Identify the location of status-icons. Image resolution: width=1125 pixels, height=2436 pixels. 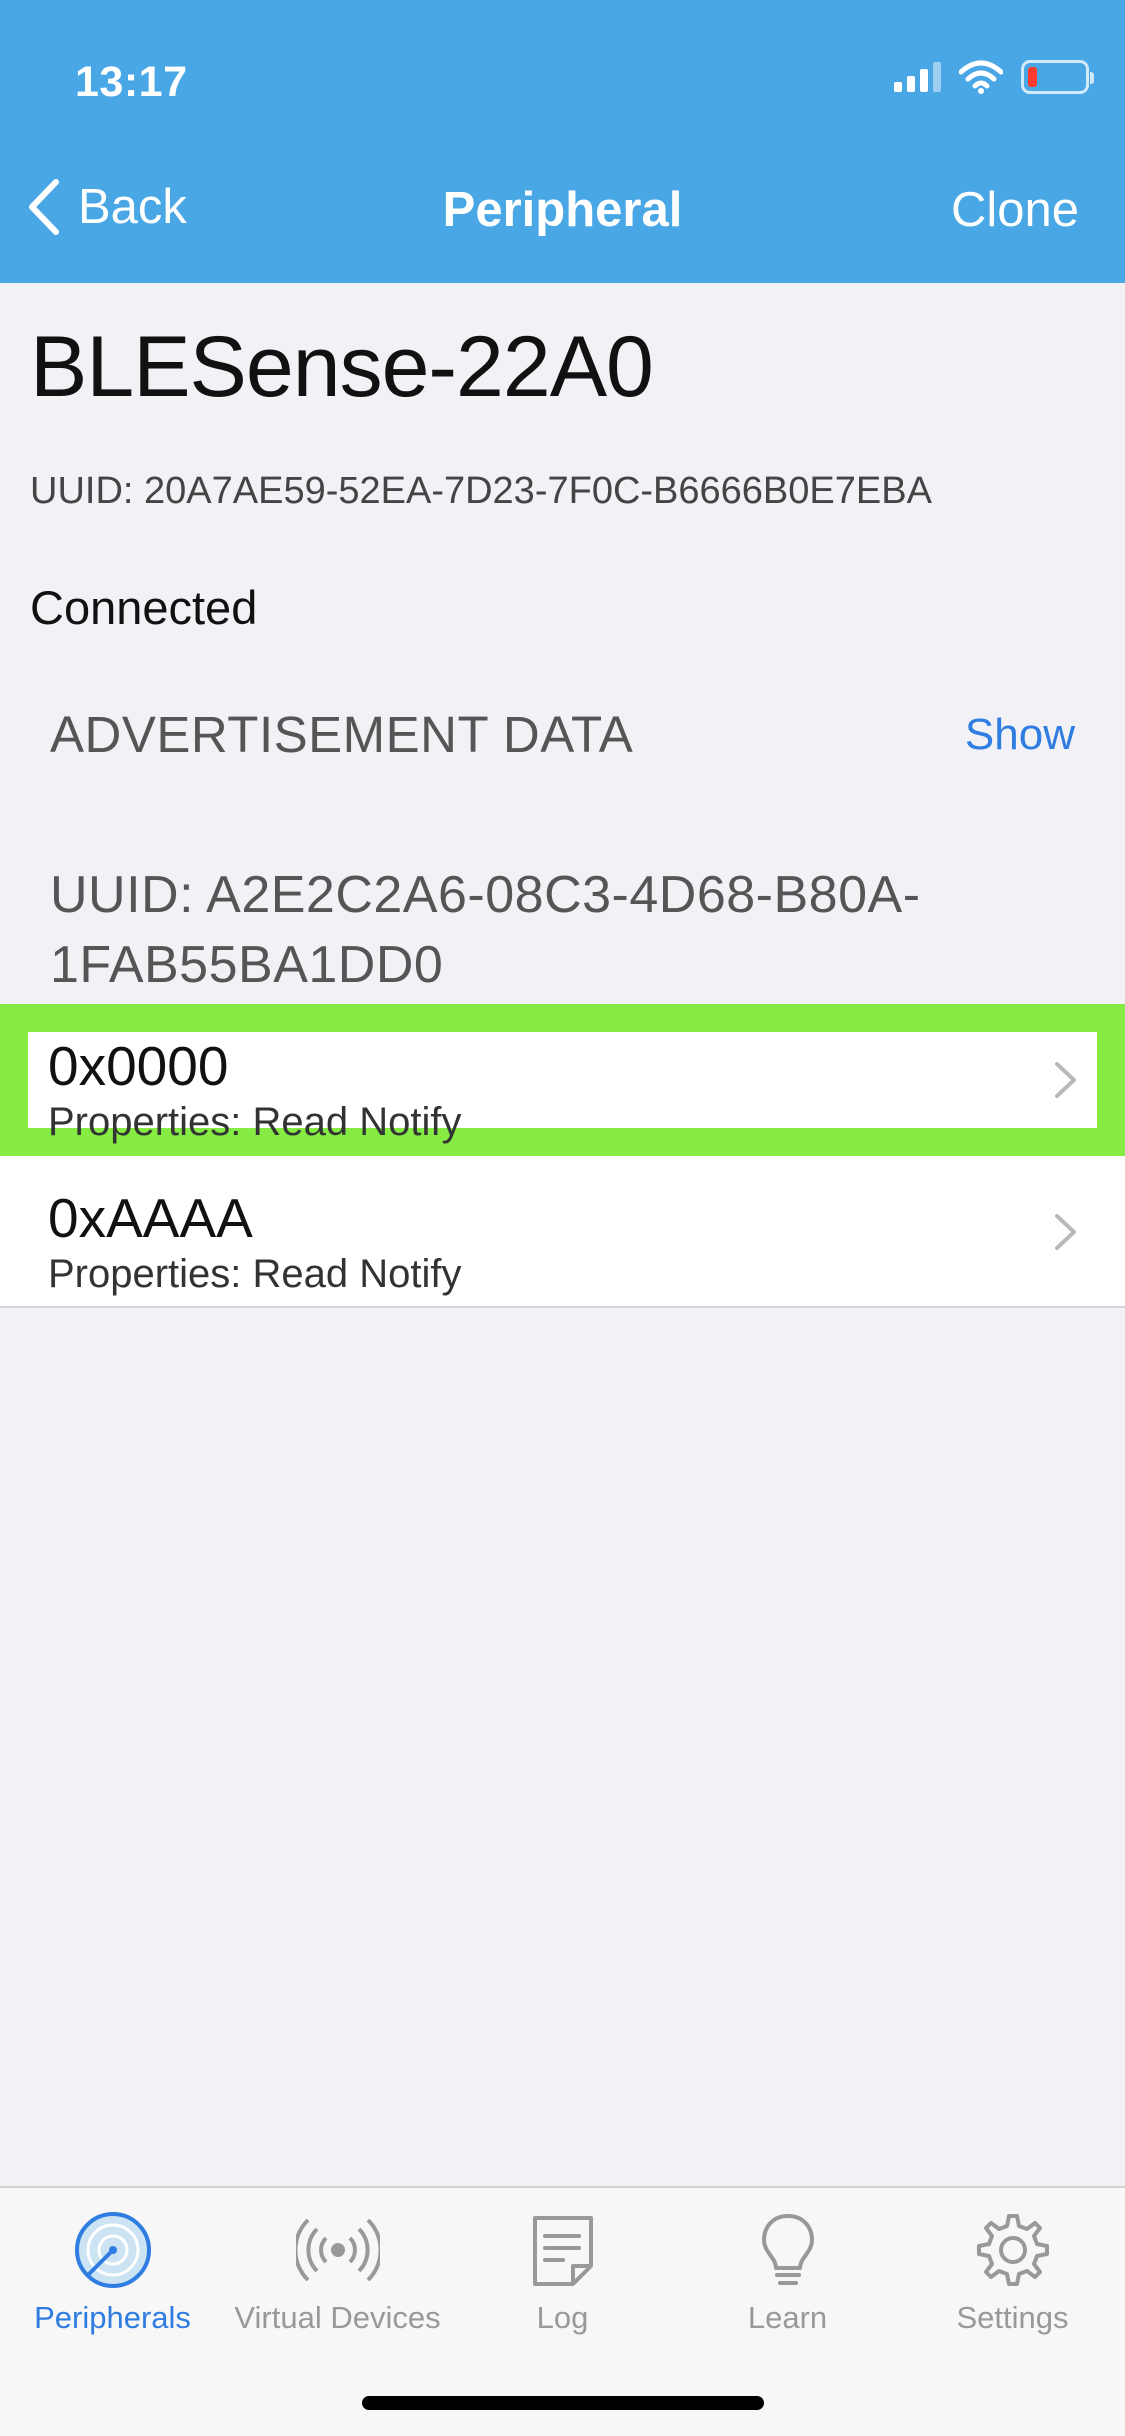
(994, 77).